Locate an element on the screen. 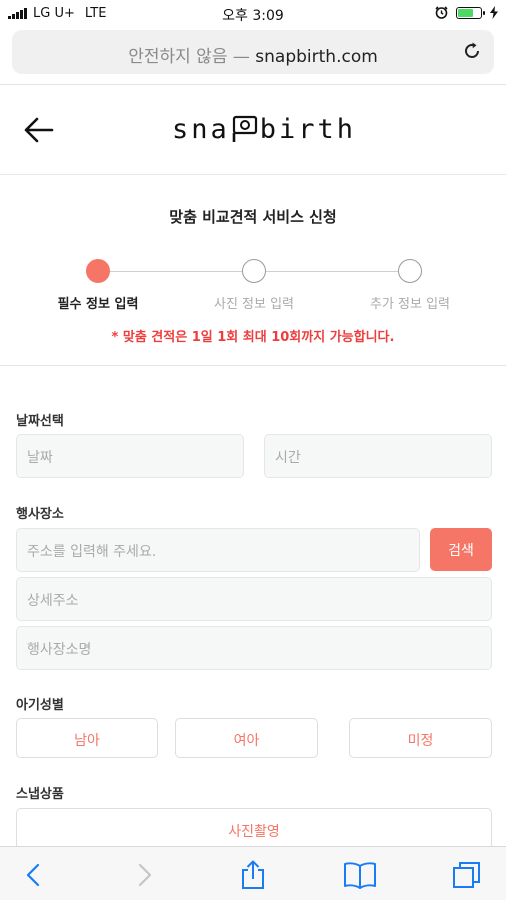 The width and height of the screenshot is (506, 900). section-divider is located at coordinates (253, 365).